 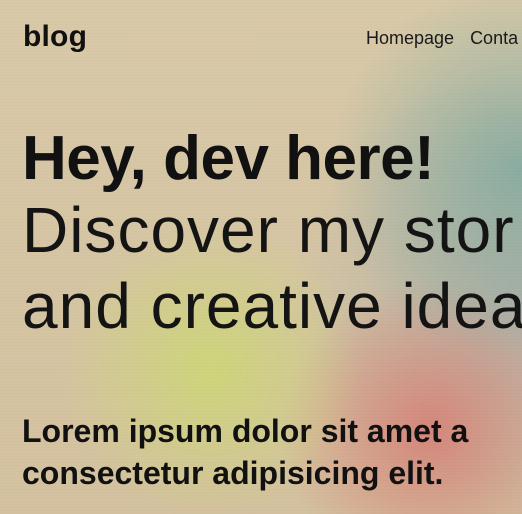 I want to click on hero-subtitle-line-2: and creative idea, so click(x=272, y=306).